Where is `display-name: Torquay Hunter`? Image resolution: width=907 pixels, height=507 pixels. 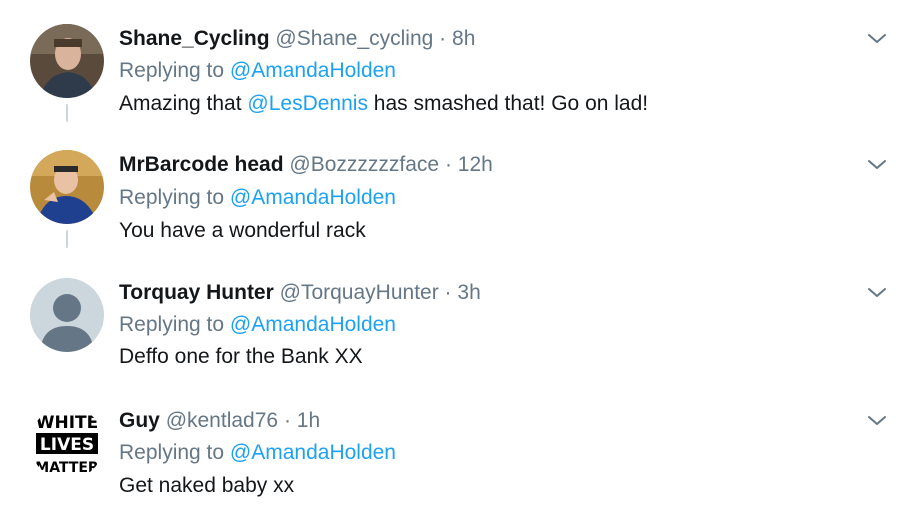
display-name: Torquay Hunter is located at coordinates (196, 292).